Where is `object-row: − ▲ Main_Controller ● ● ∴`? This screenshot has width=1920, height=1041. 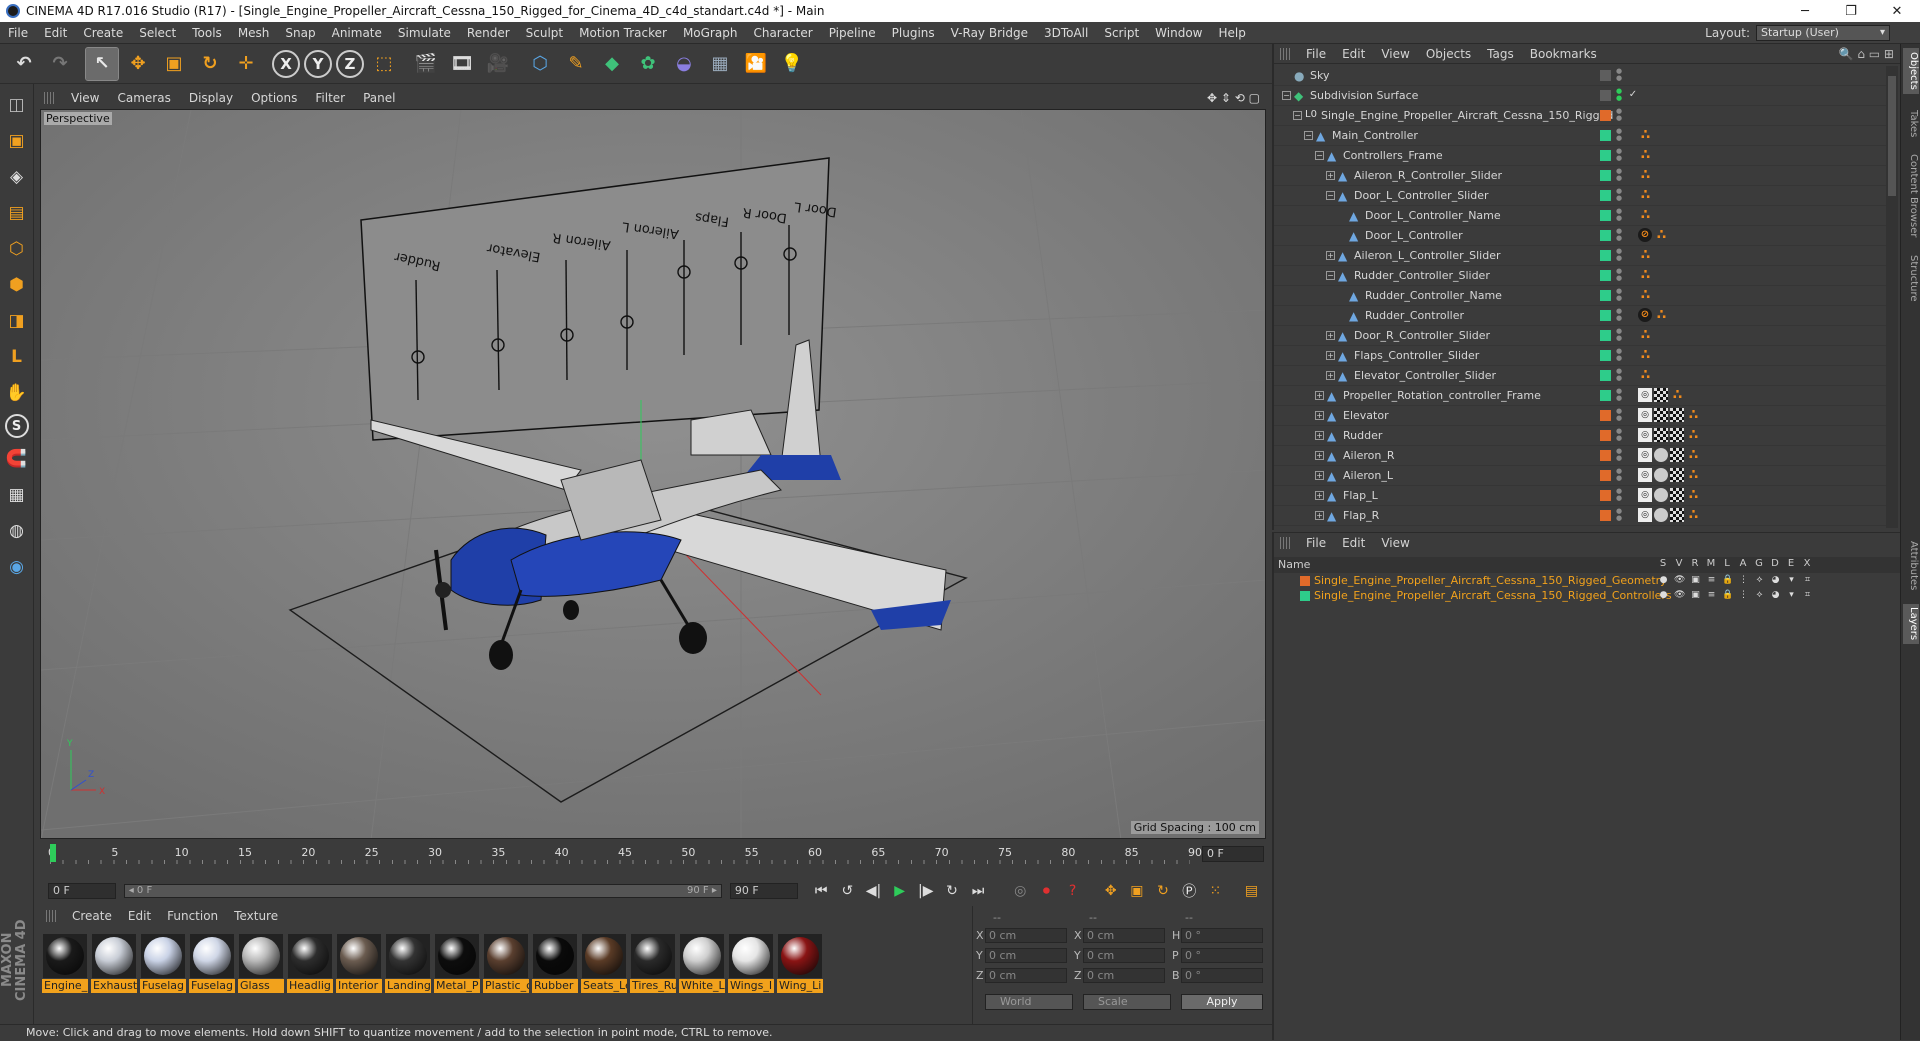 object-row: − ▲ Main_Controller ● ● ∴ is located at coordinates (1580, 136).